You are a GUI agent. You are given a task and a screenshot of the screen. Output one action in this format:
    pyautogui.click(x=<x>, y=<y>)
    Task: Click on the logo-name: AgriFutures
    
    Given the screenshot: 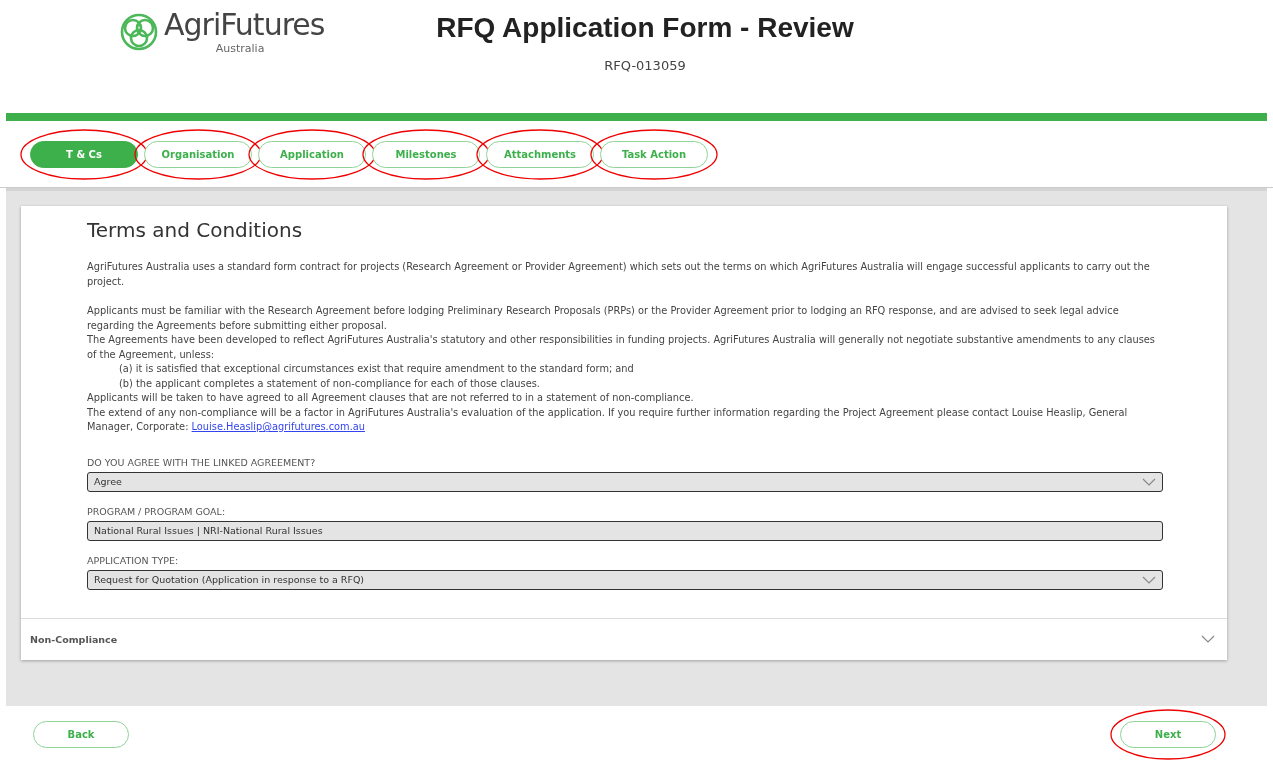 What is the action you would take?
    pyautogui.click(x=244, y=25)
    